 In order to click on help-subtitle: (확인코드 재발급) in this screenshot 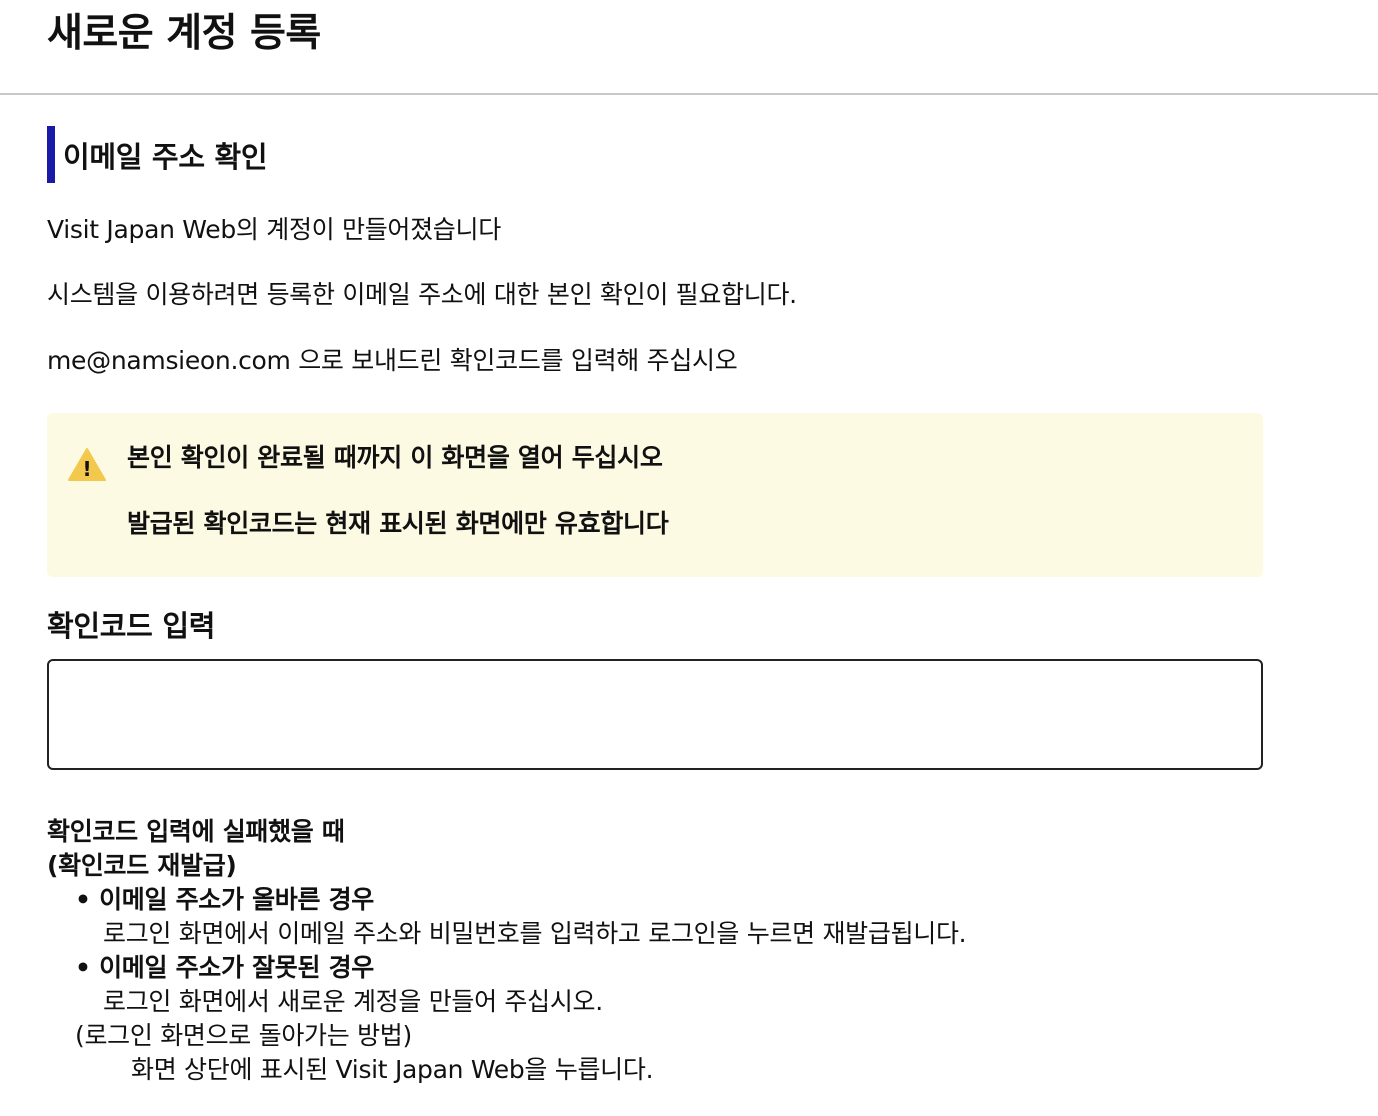, I will do `click(142, 865)`.